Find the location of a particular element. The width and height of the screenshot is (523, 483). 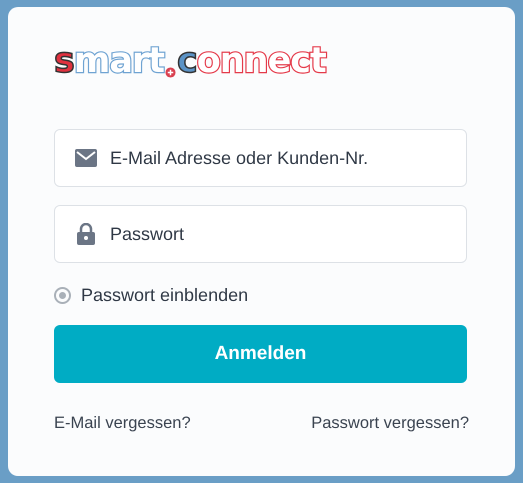

forgot-password-link: Passwort vergessen? is located at coordinates (390, 423).